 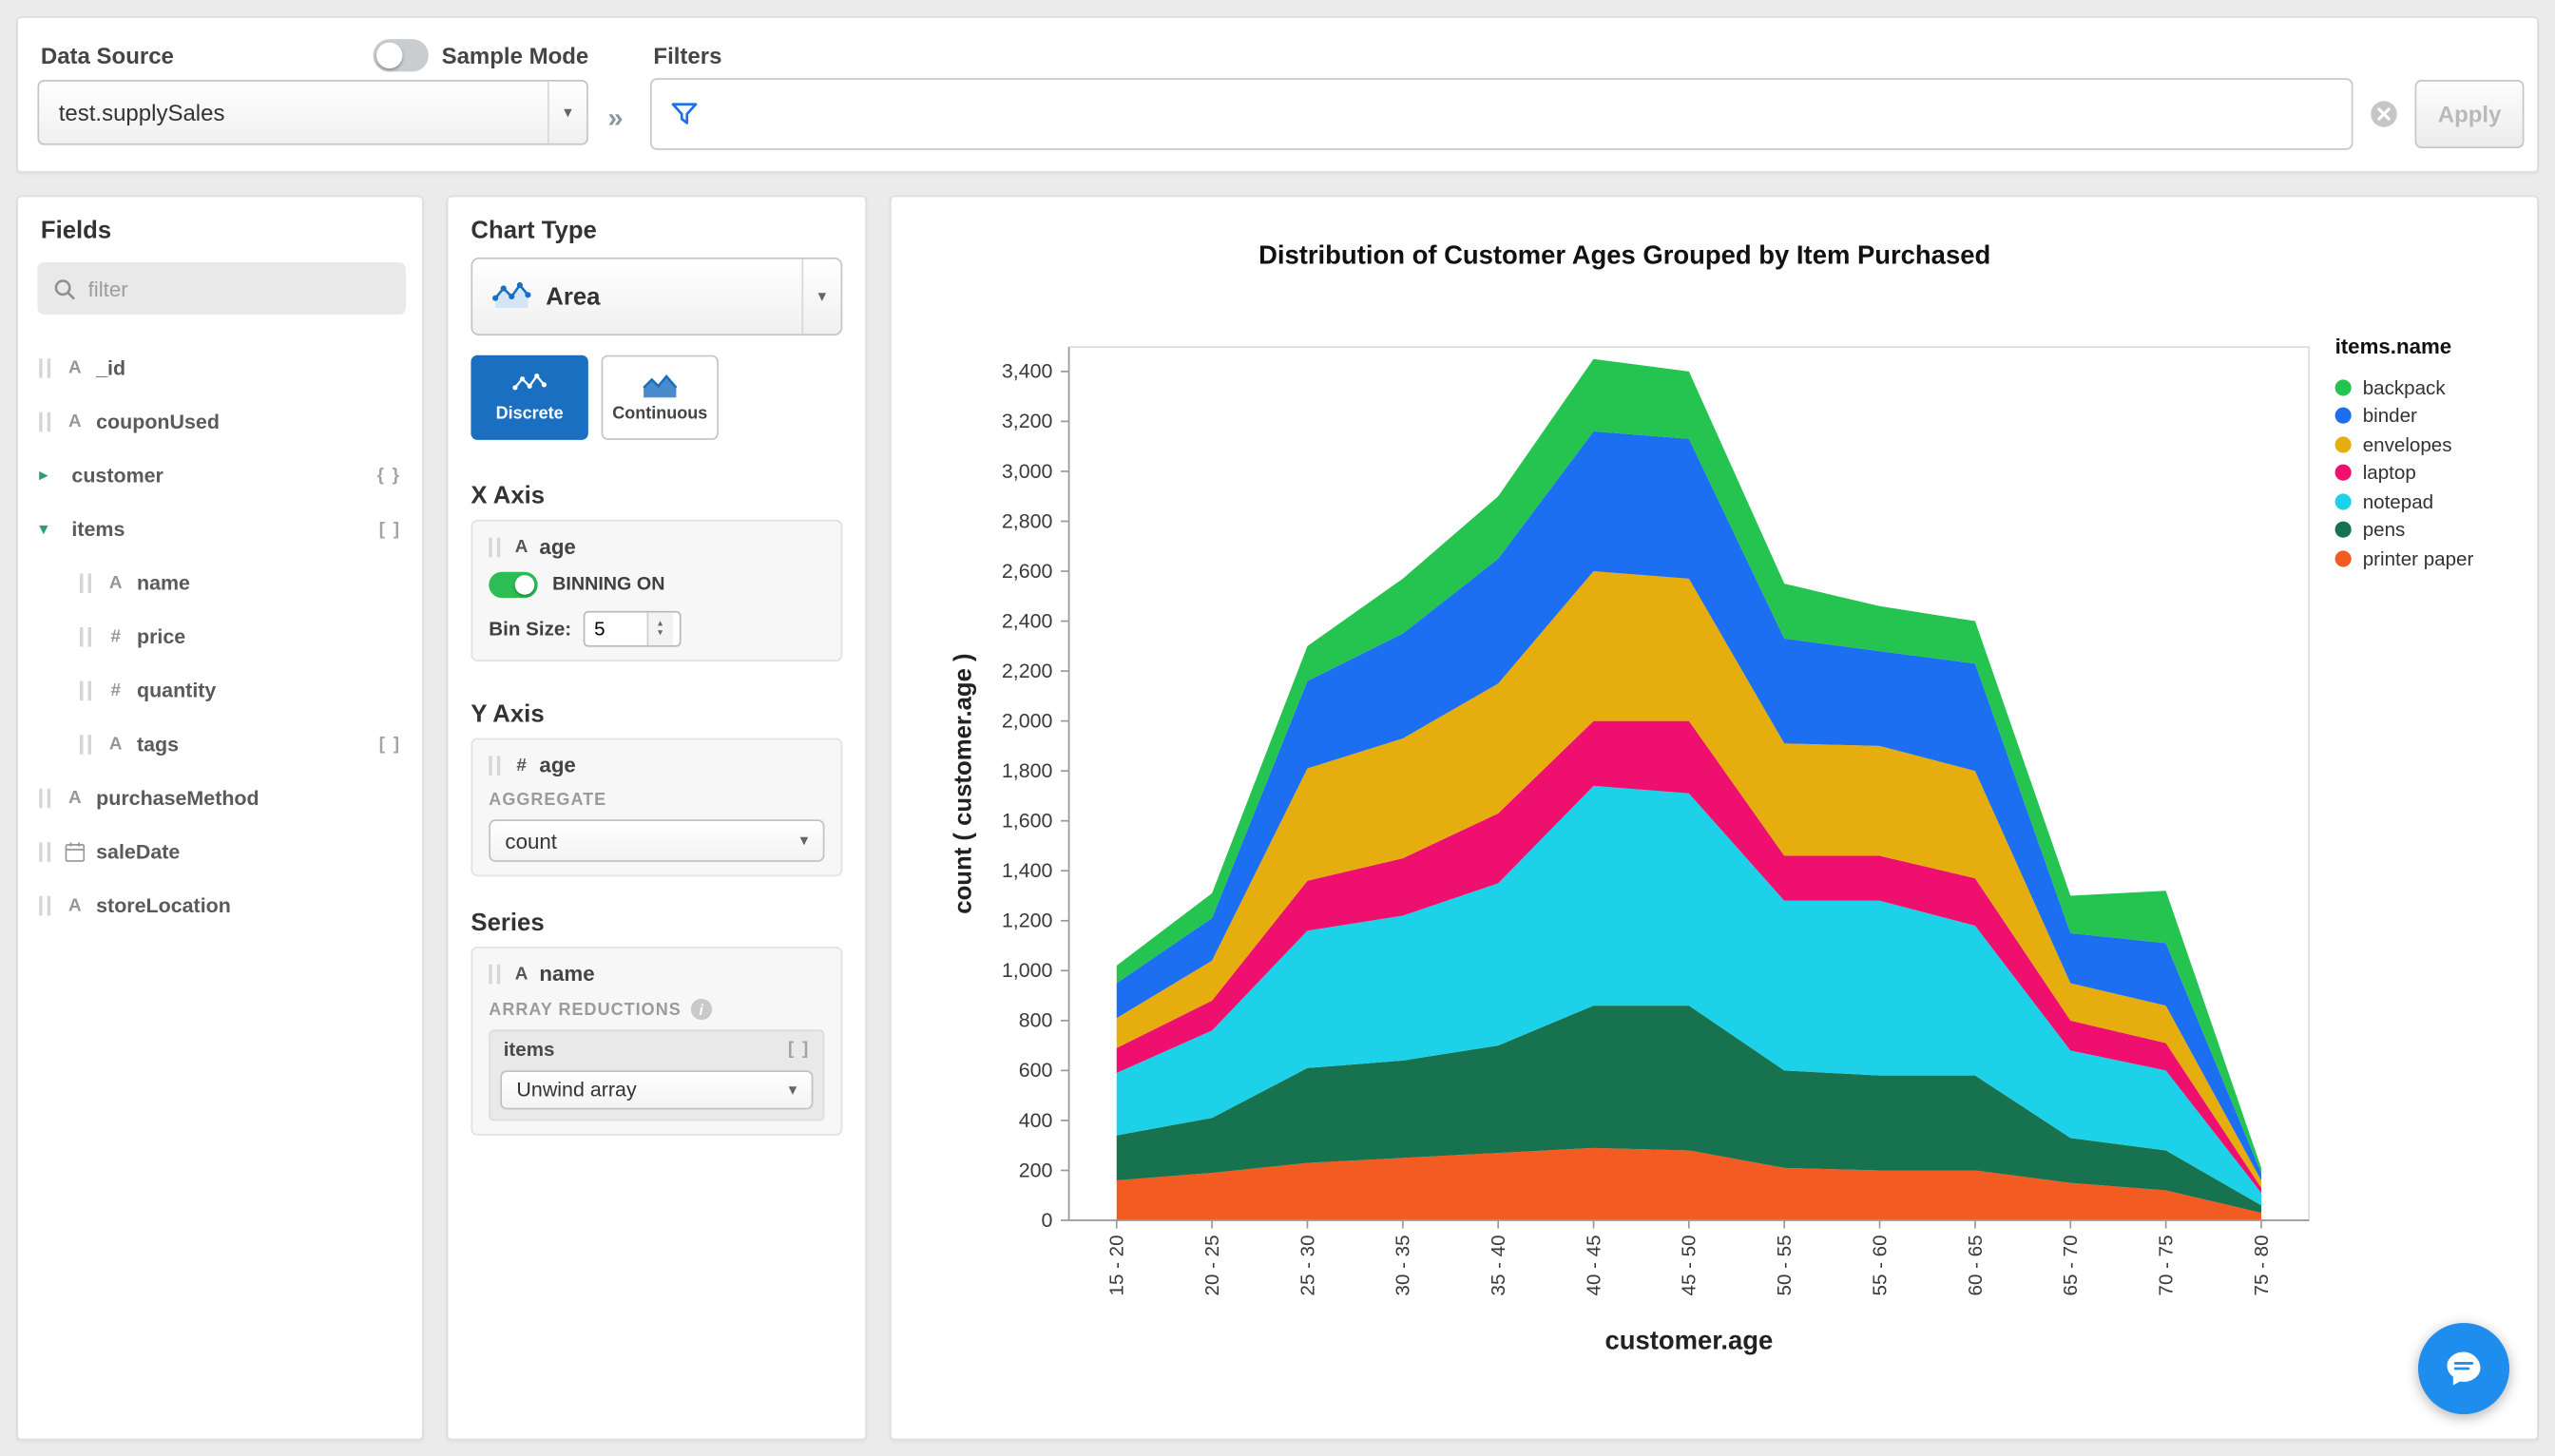 What do you see at coordinates (388, 475) in the screenshot?
I see `field-type-badge: { }` at bounding box center [388, 475].